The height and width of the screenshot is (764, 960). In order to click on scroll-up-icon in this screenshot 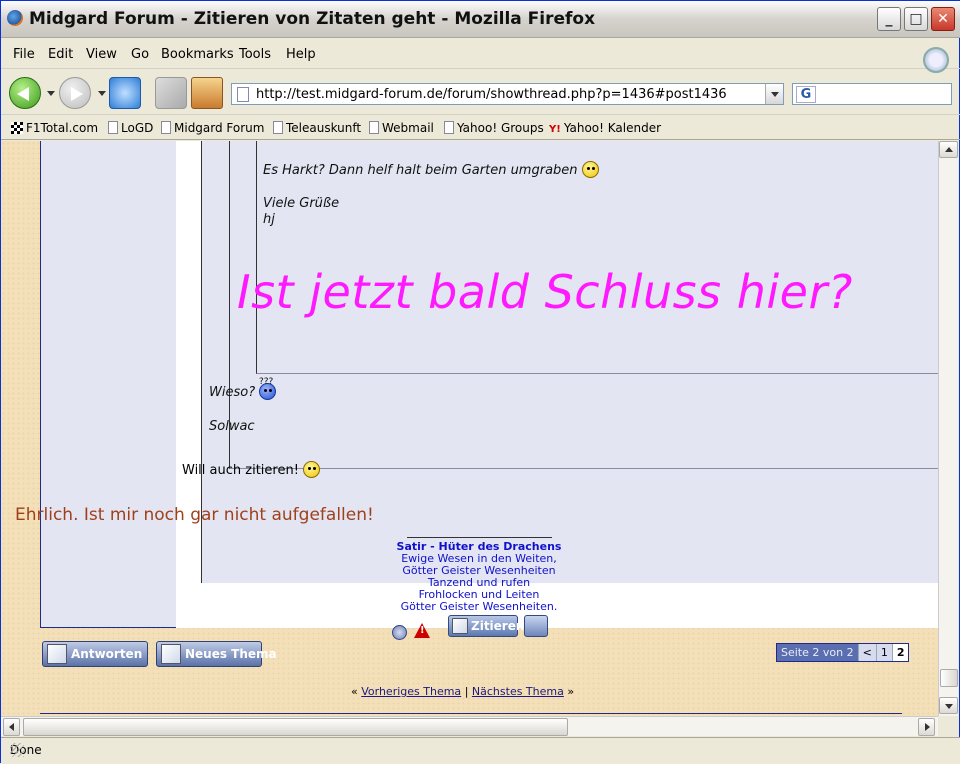, I will do `click(948, 149)`.